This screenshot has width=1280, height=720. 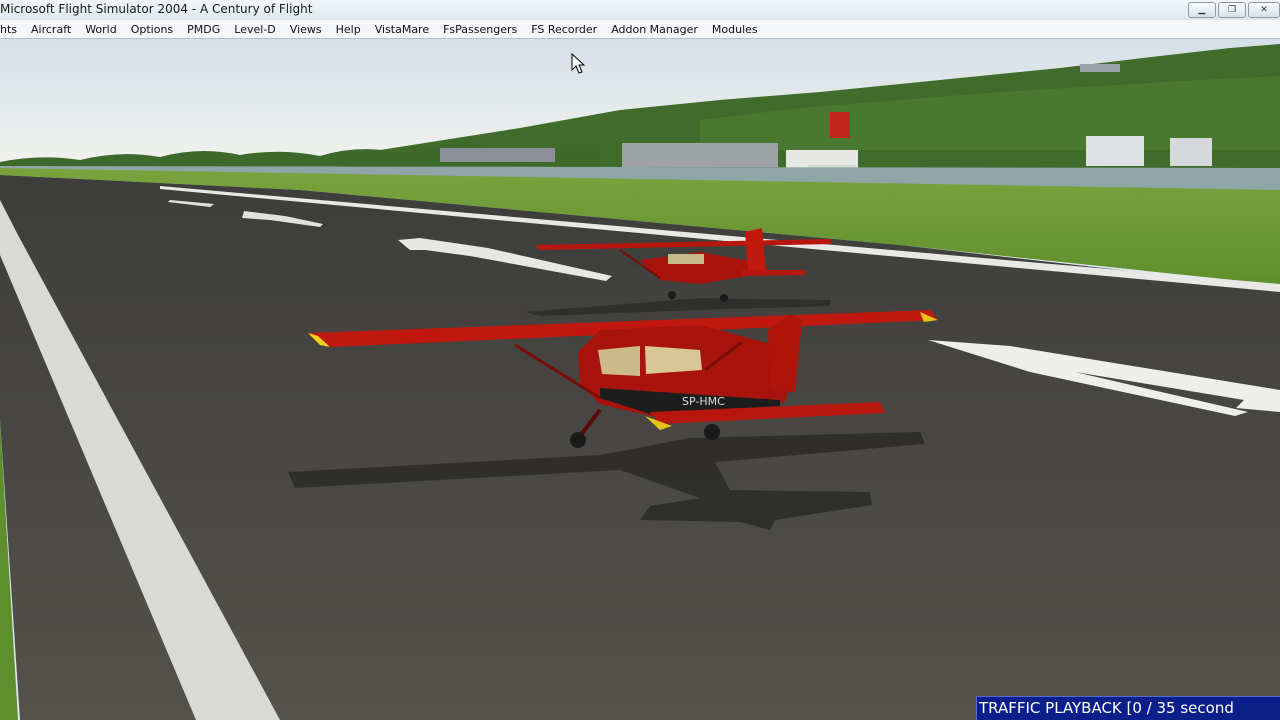 What do you see at coordinates (348, 29) in the screenshot?
I see `menu-help: Help` at bounding box center [348, 29].